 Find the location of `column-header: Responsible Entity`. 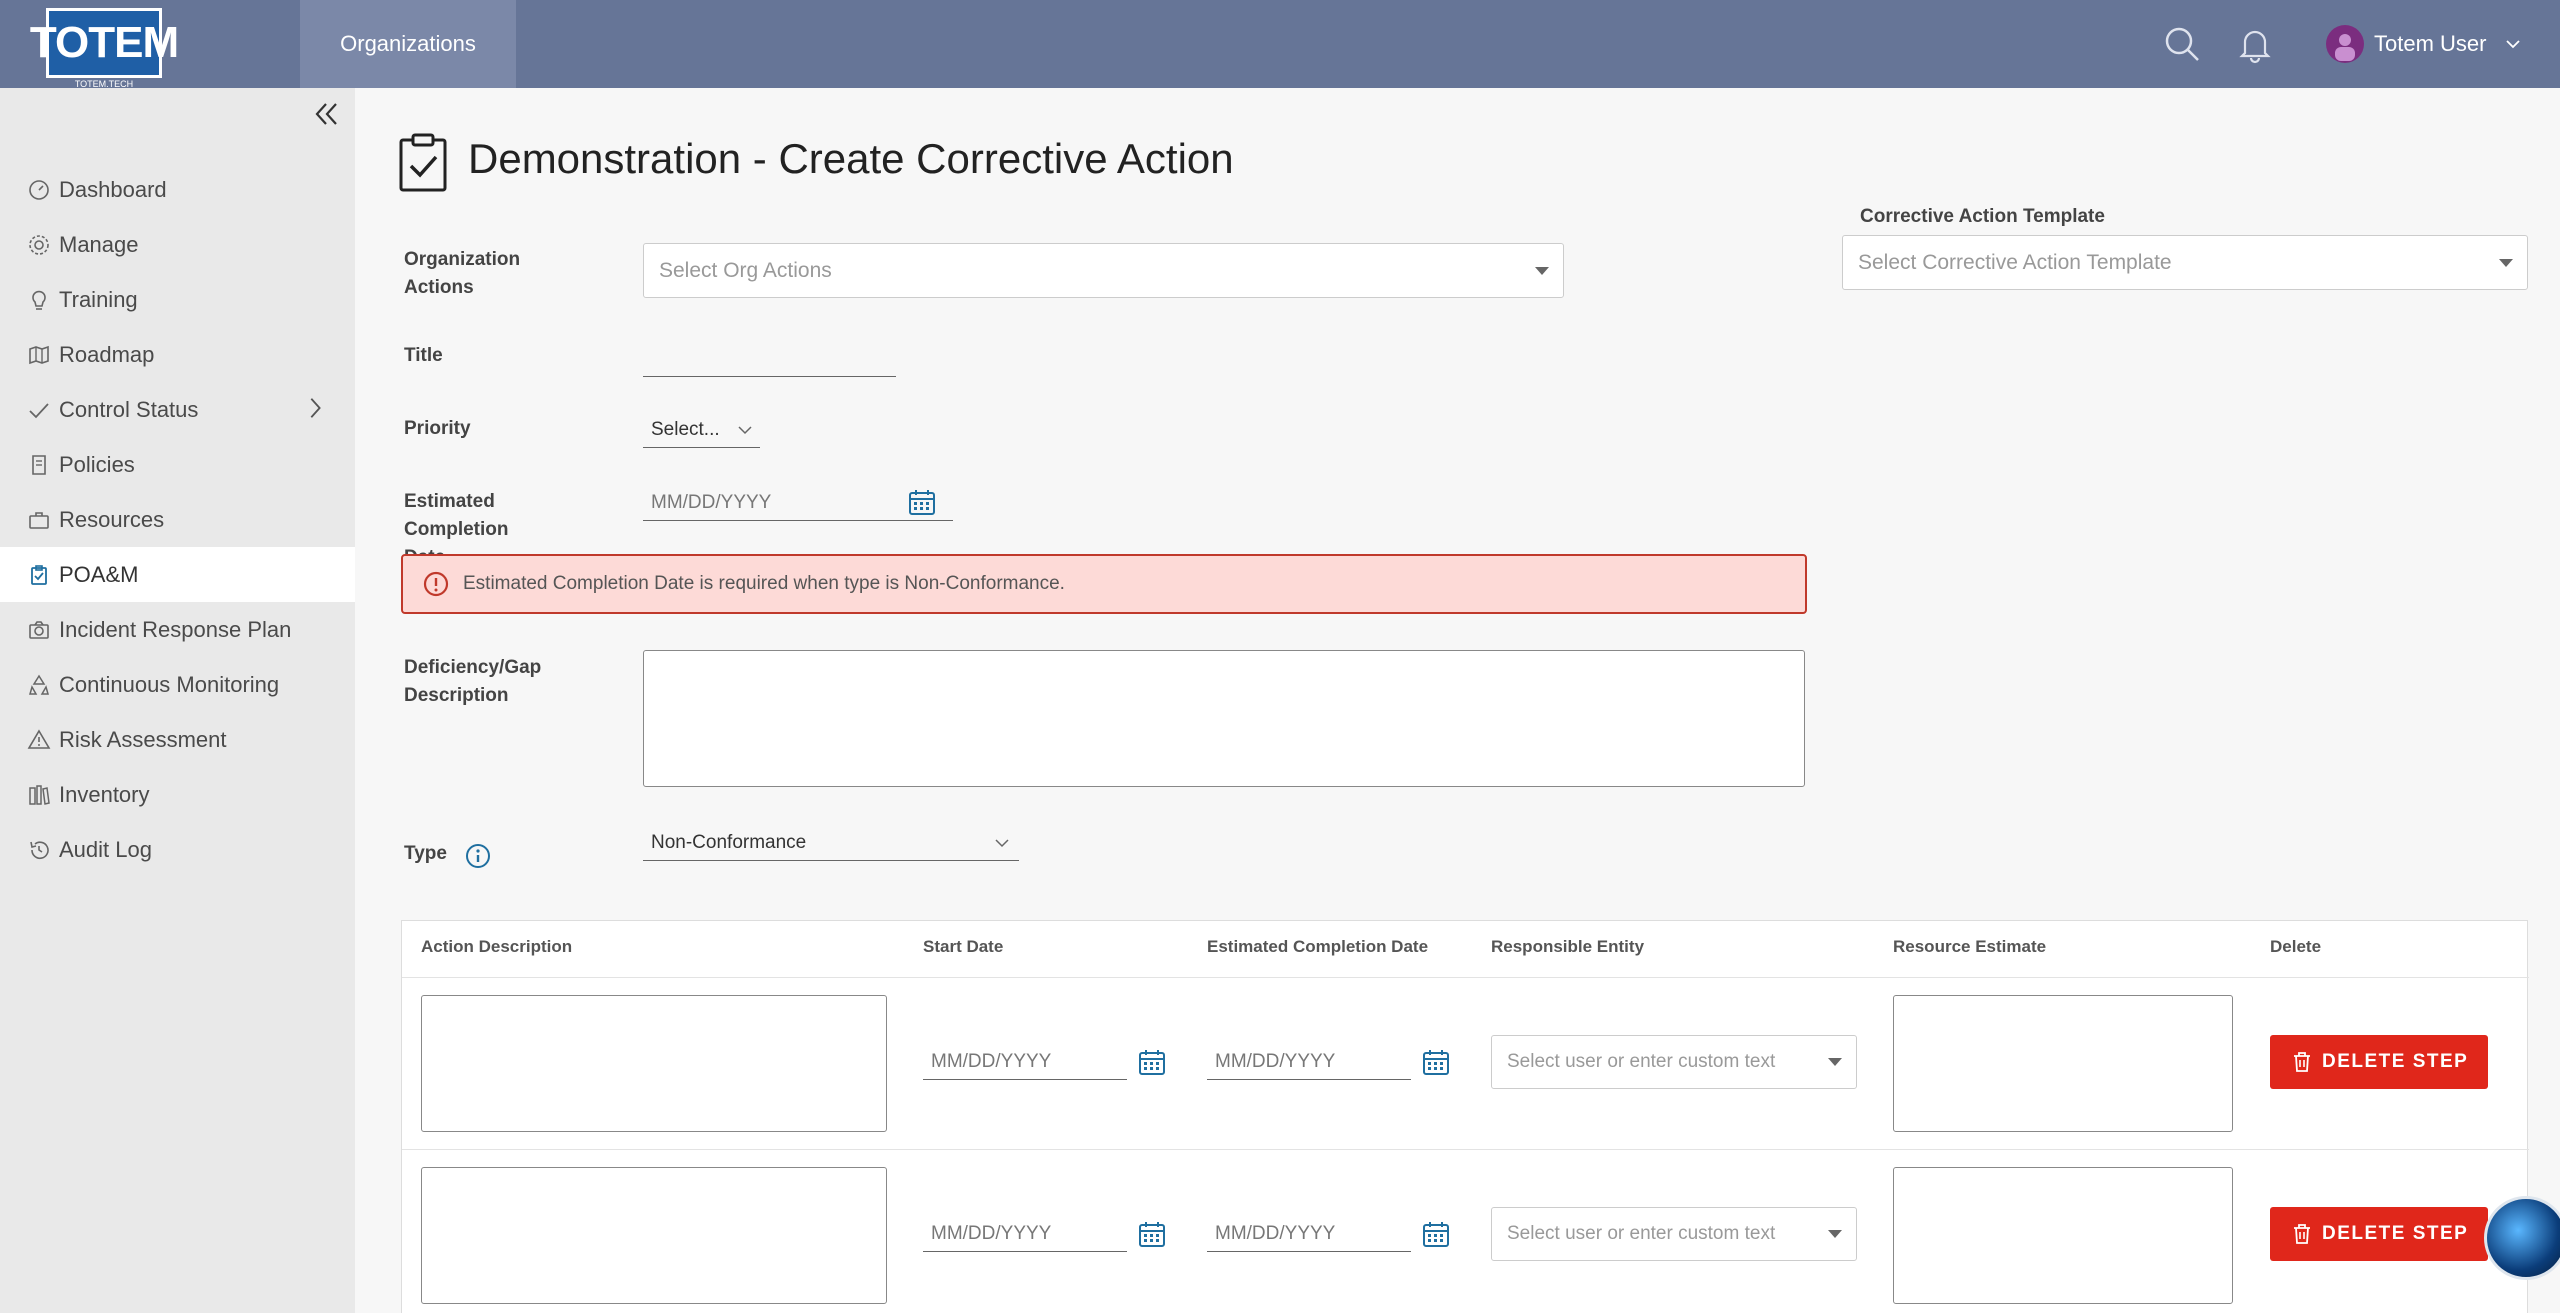

column-header: Responsible Entity is located at coordinates (1568, 946).